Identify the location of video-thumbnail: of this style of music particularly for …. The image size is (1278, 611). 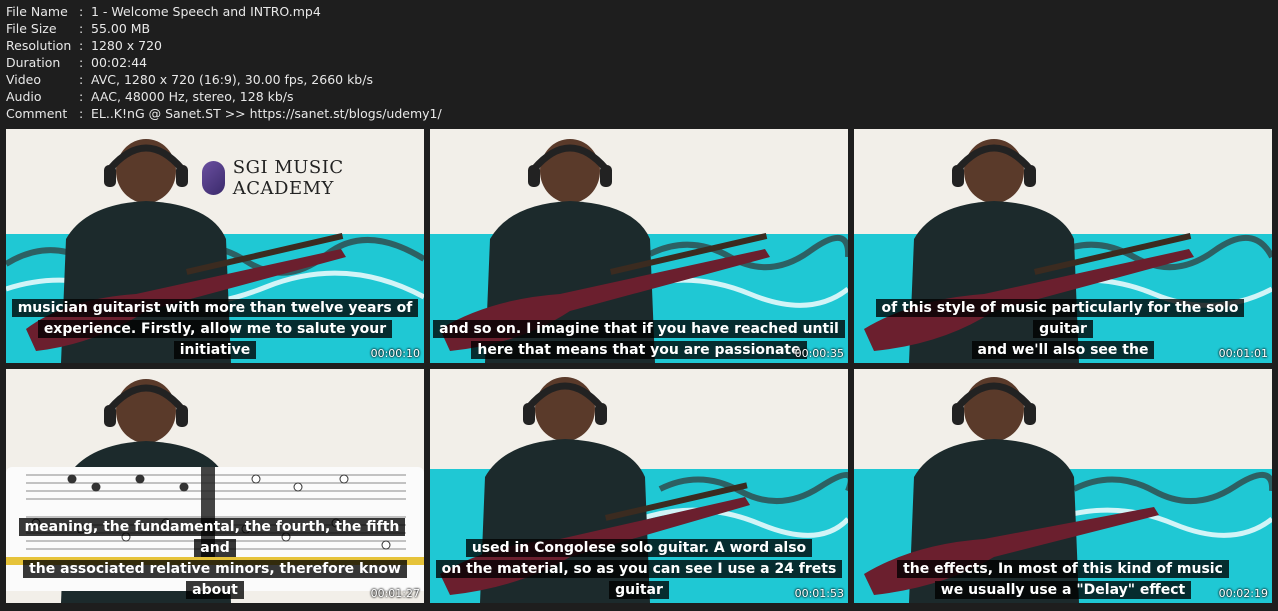
(1063, 246).